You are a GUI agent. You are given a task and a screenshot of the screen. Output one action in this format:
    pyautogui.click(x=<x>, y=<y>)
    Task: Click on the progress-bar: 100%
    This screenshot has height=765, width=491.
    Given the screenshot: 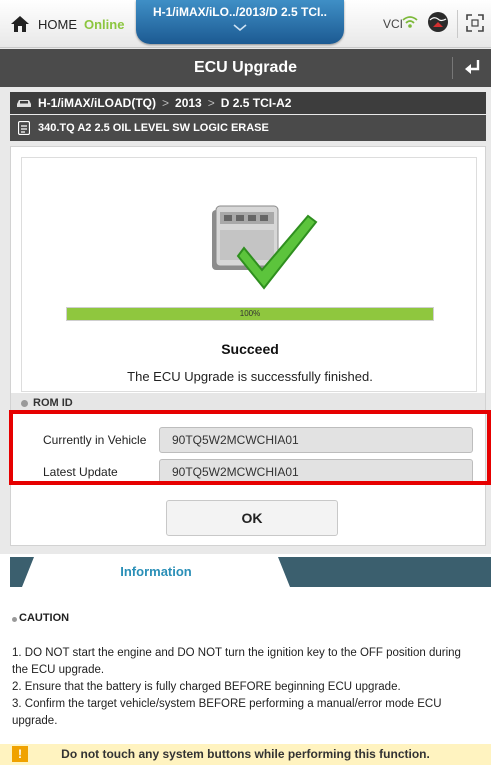 What is the action you would take?
    pyautogui.click(x=250, y=314)
    